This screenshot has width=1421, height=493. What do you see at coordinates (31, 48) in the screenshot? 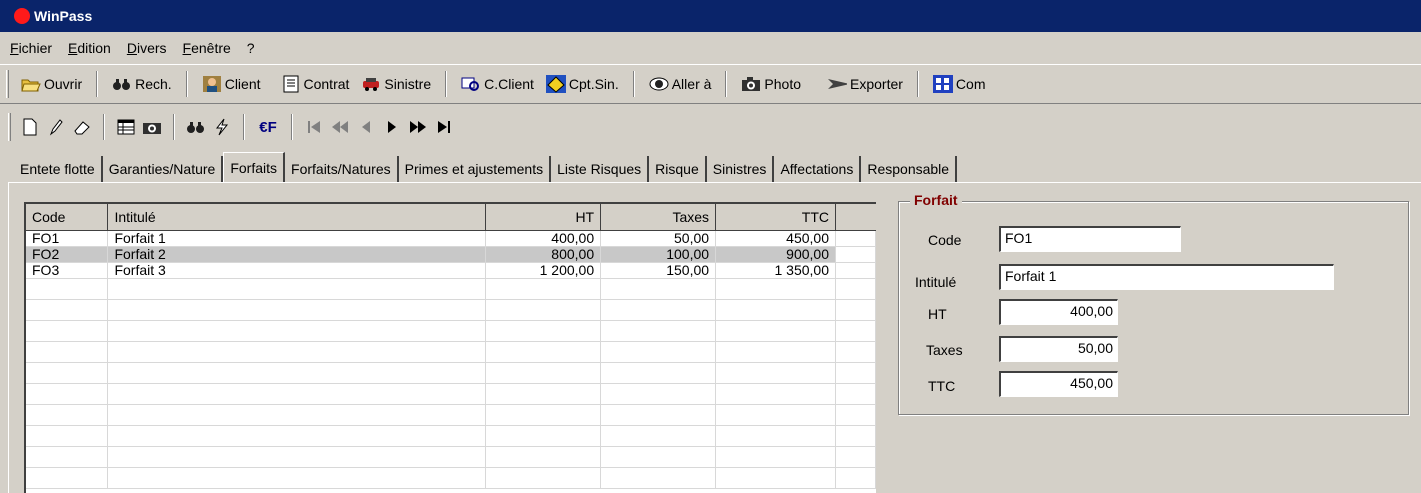
I see `menu-fichier: Fichier` at bounding box center [31, 48].